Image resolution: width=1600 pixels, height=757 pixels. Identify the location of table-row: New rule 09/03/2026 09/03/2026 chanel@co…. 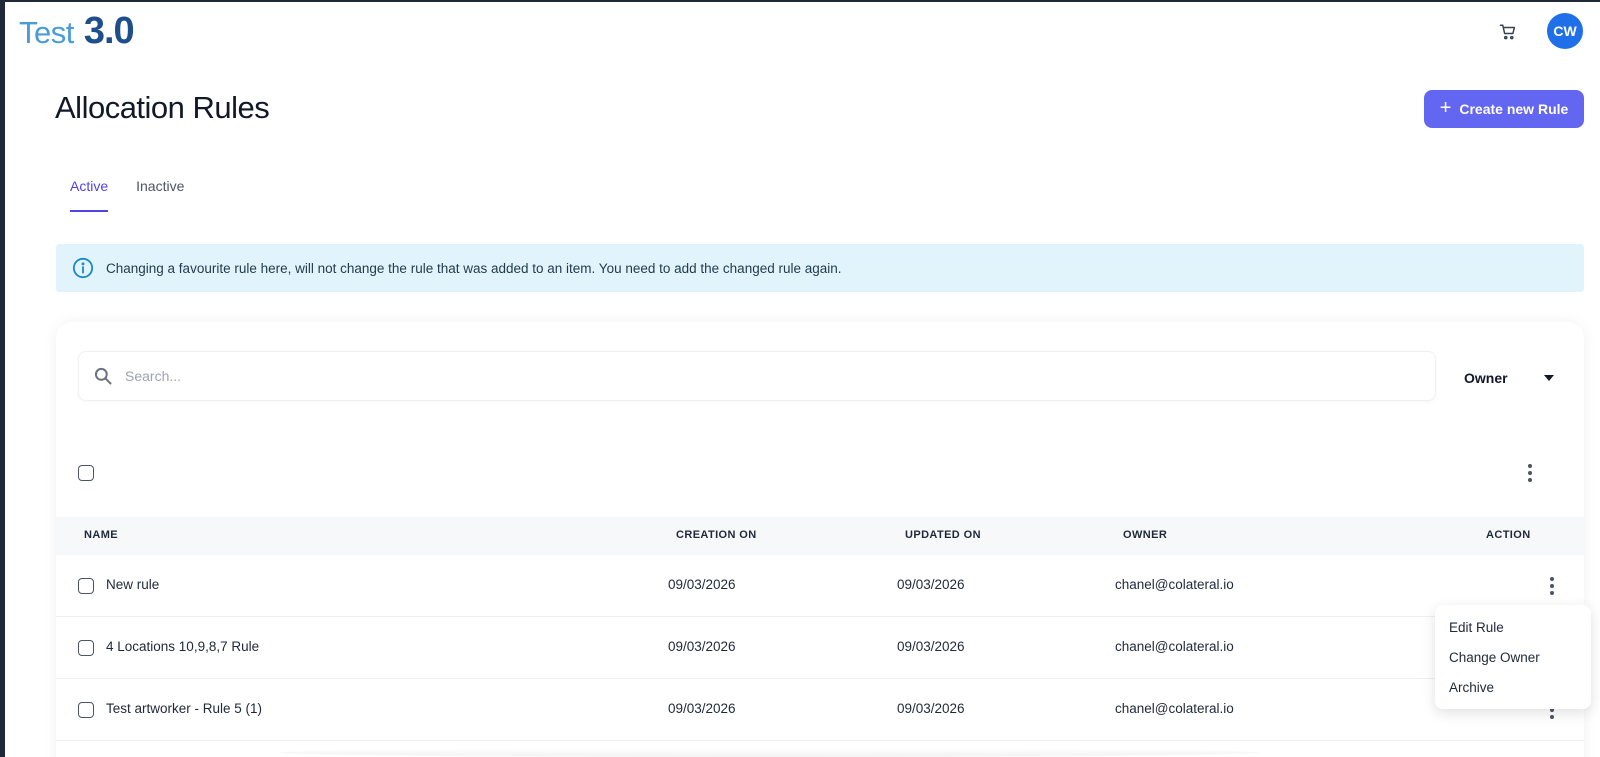
(820, 586).